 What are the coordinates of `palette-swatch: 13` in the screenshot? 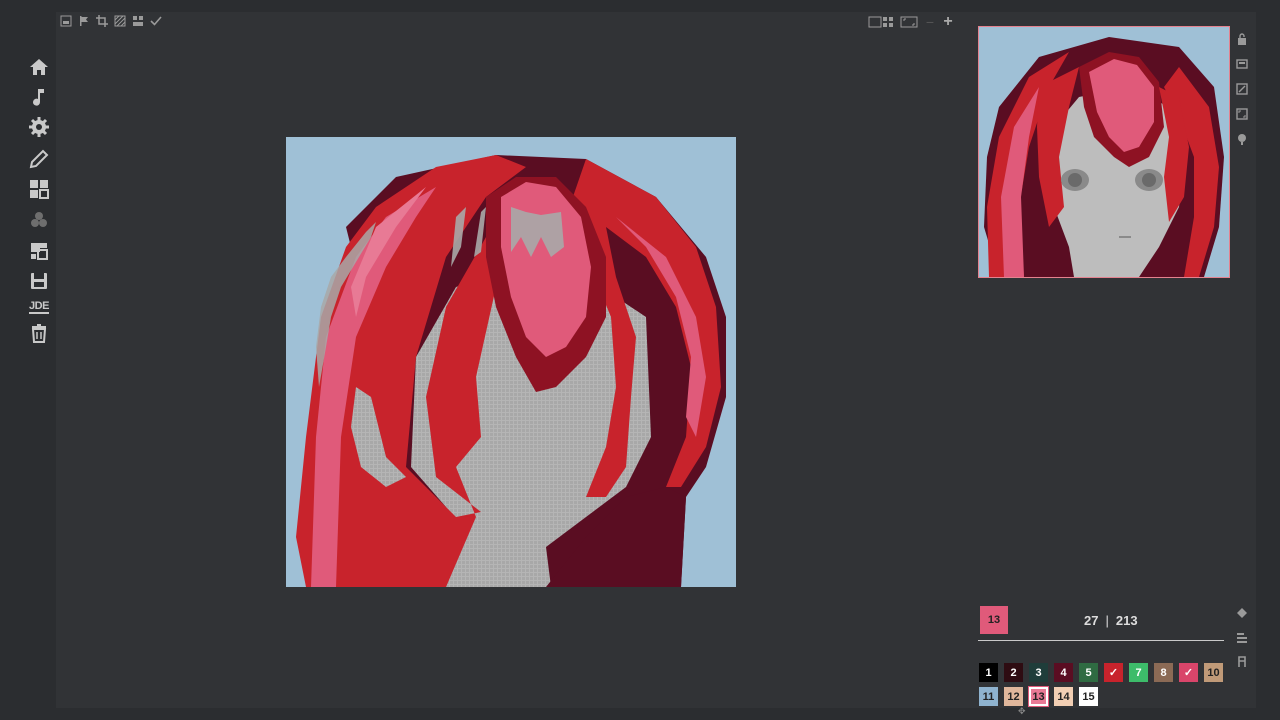 It's located at (1038, 696).